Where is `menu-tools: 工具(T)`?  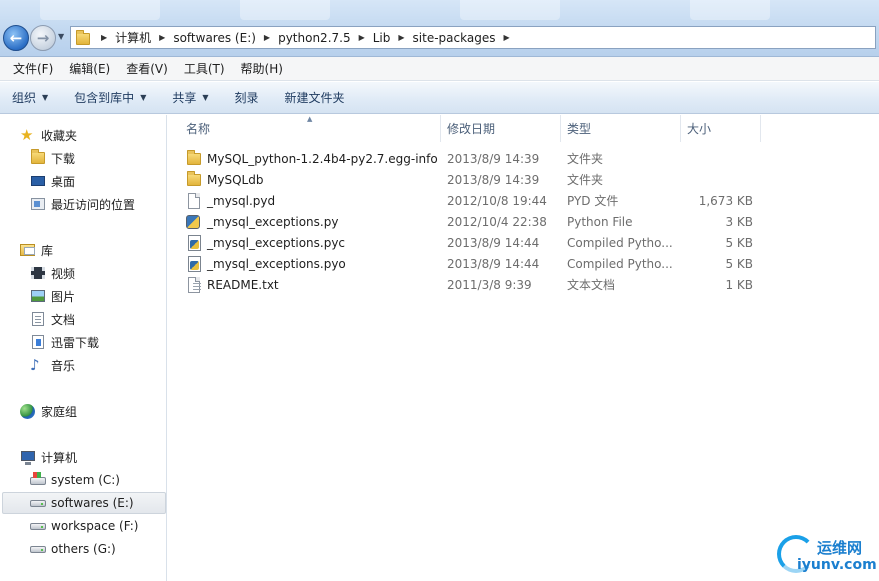 menu-tools: 工具(T) is located at coordinates (204, 68).